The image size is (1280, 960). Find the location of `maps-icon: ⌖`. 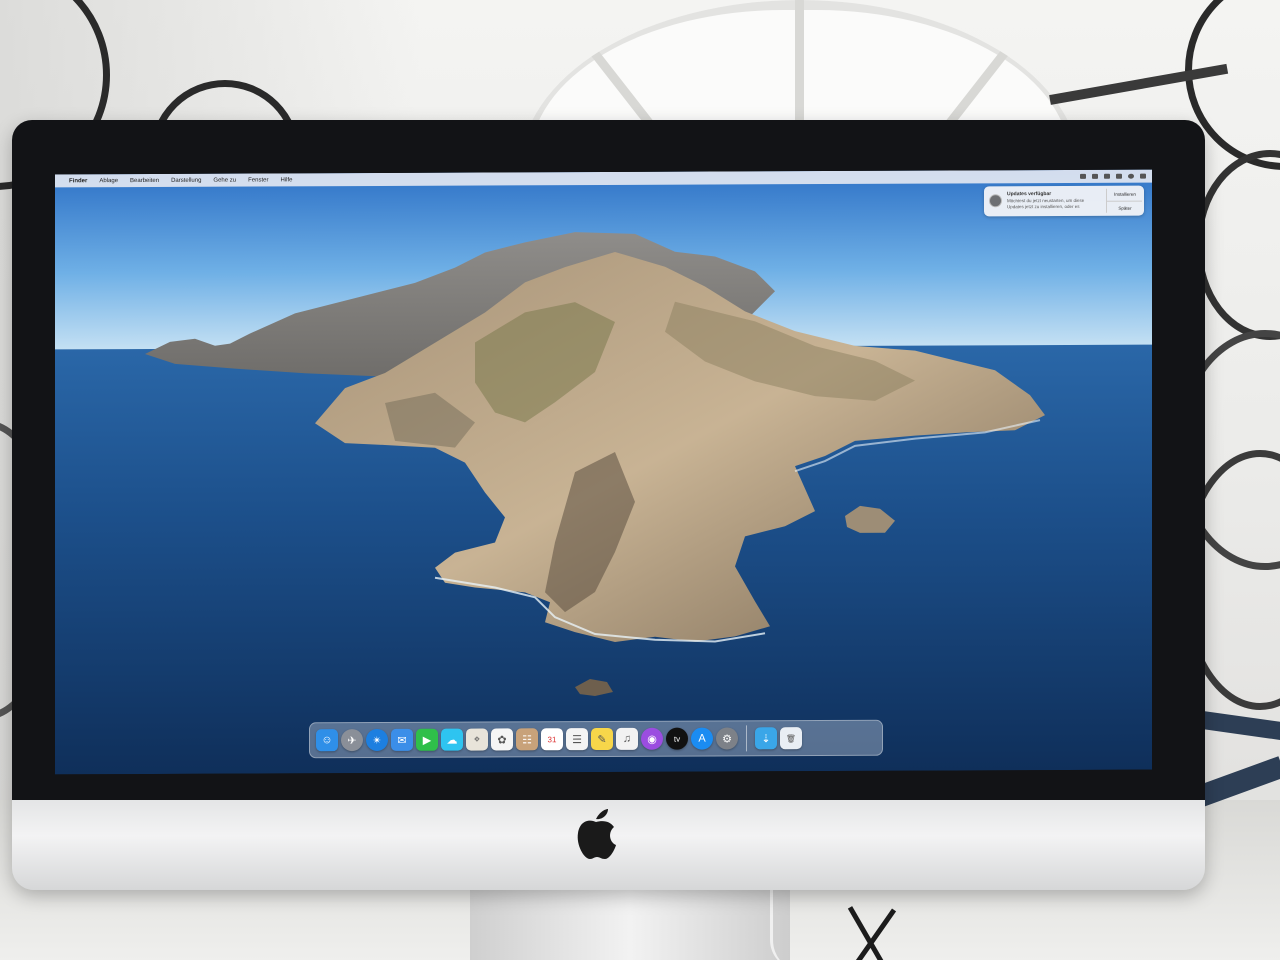

maps-icon: ⌖ is located at coordinates (477, 739).